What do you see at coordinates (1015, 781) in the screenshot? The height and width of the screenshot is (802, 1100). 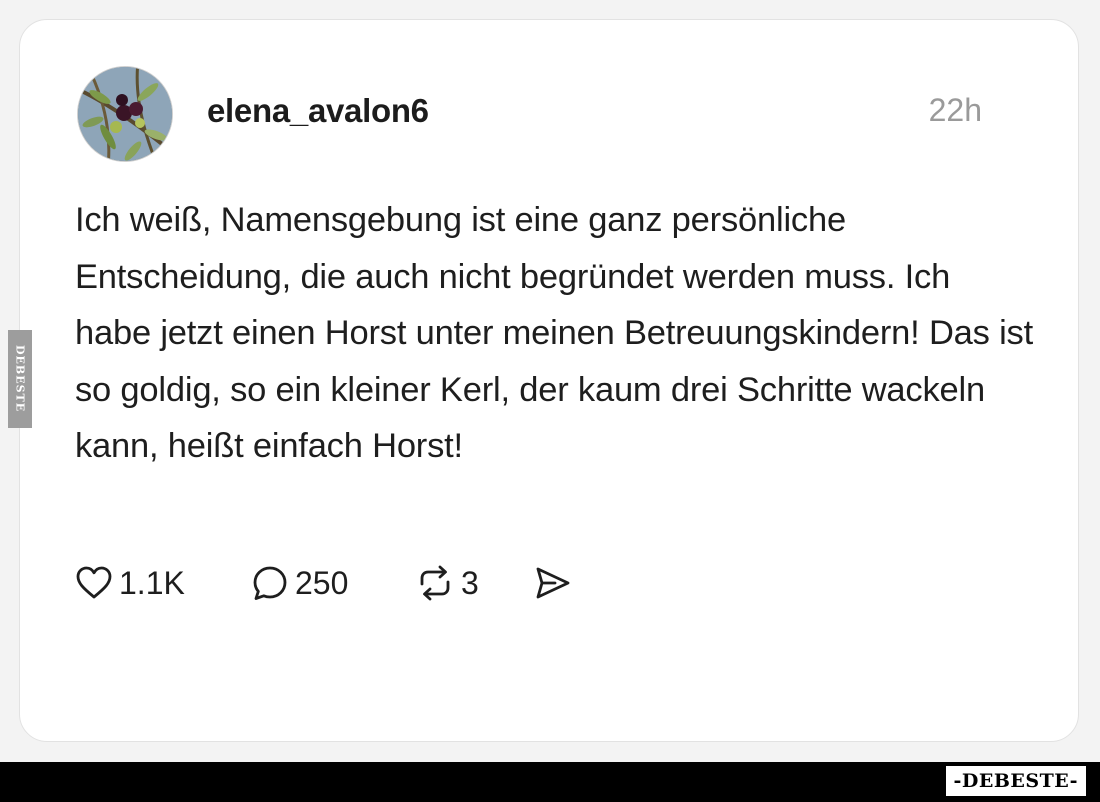 I see `bottom-watermark: -DEBESTE-` at bounding box center [1015, 781].